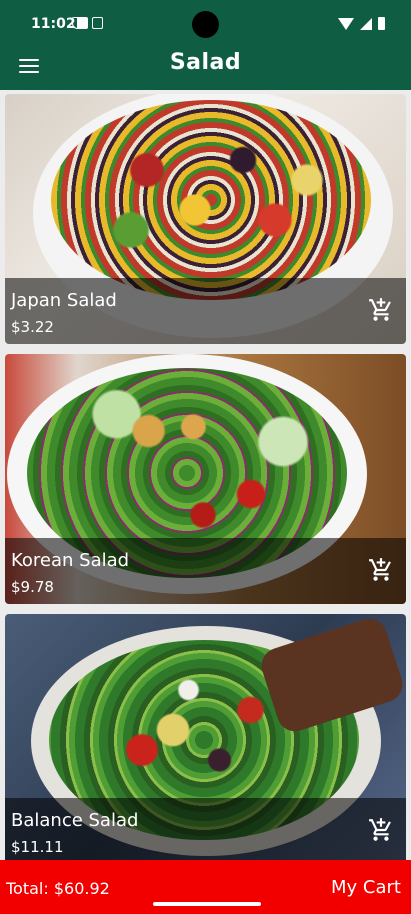 This screenshot has height=914, width=411. Describe the element at coordinates (58, 888) in the screenshot. I see `cart-total: Total: $60.92` at that location.